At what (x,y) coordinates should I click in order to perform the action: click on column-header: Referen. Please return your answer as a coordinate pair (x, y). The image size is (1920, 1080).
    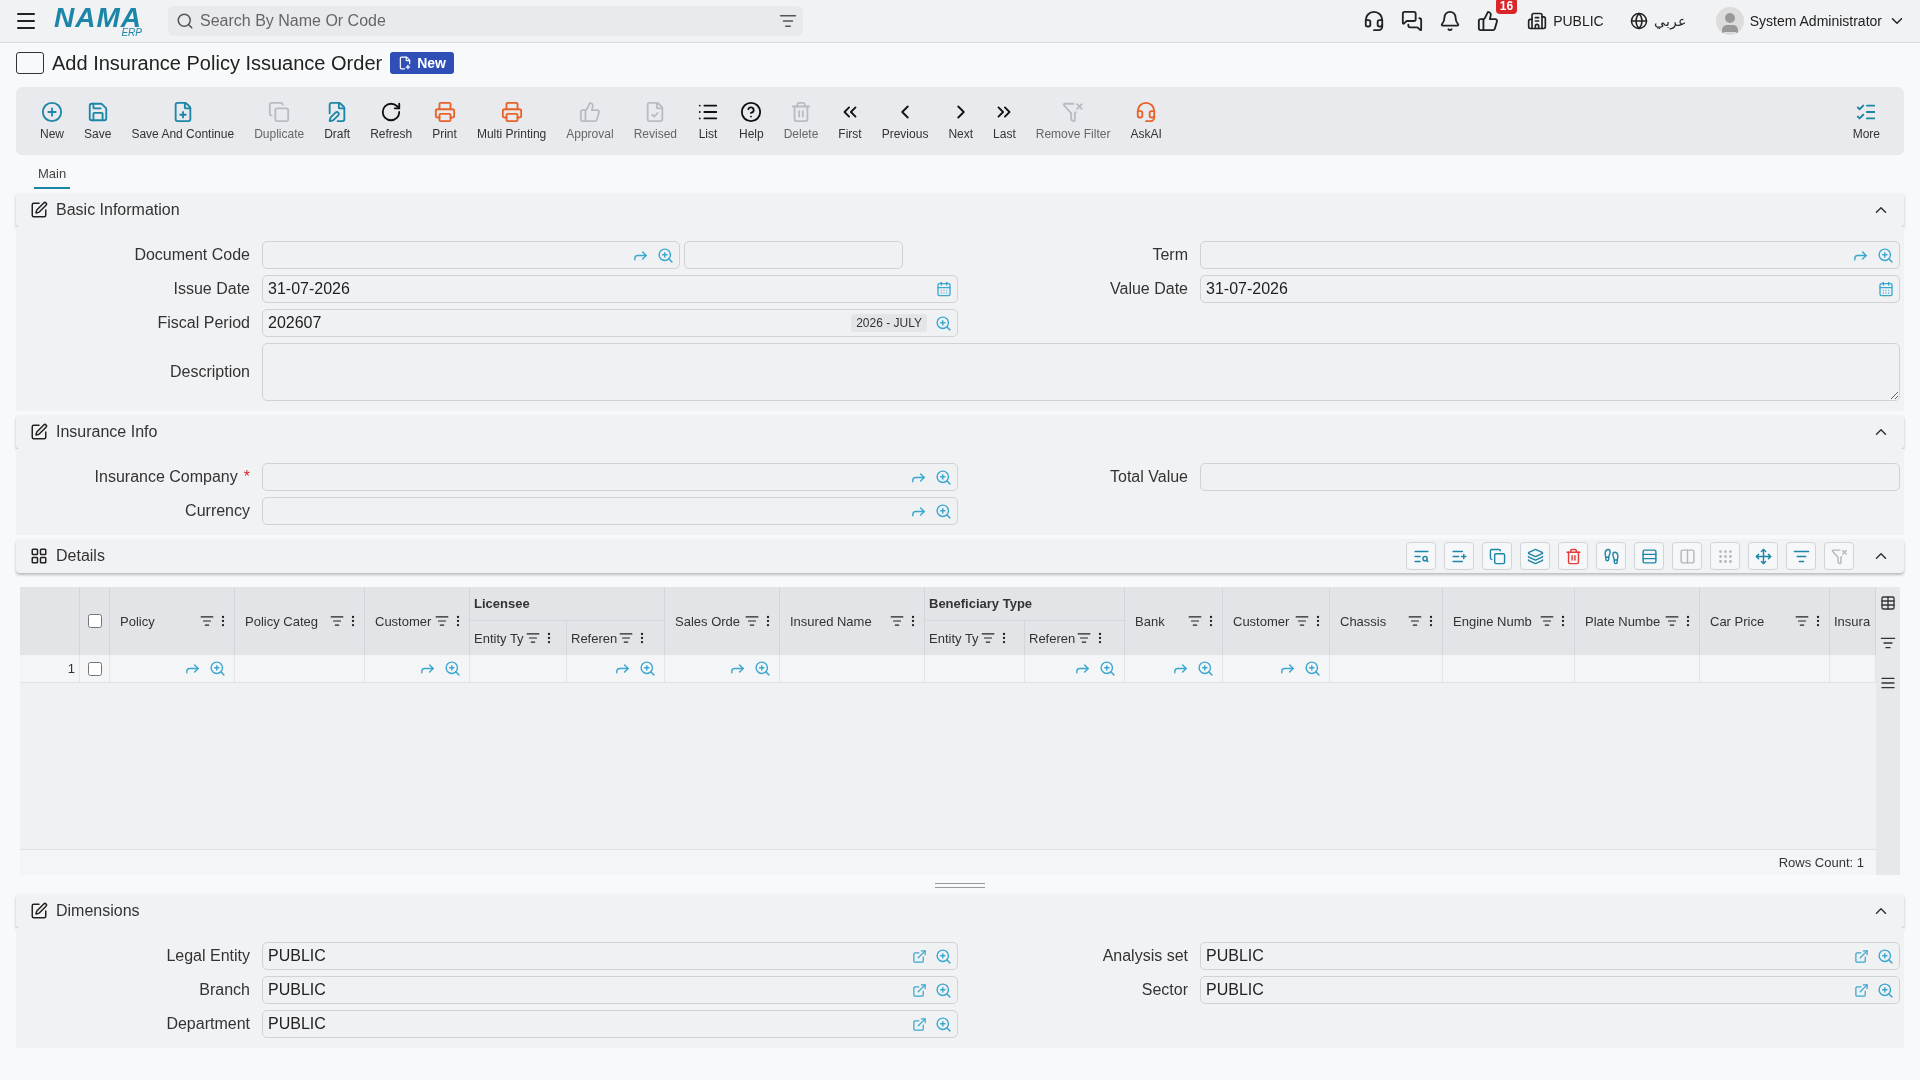
    Looking at the image, I should click on (594, 638).